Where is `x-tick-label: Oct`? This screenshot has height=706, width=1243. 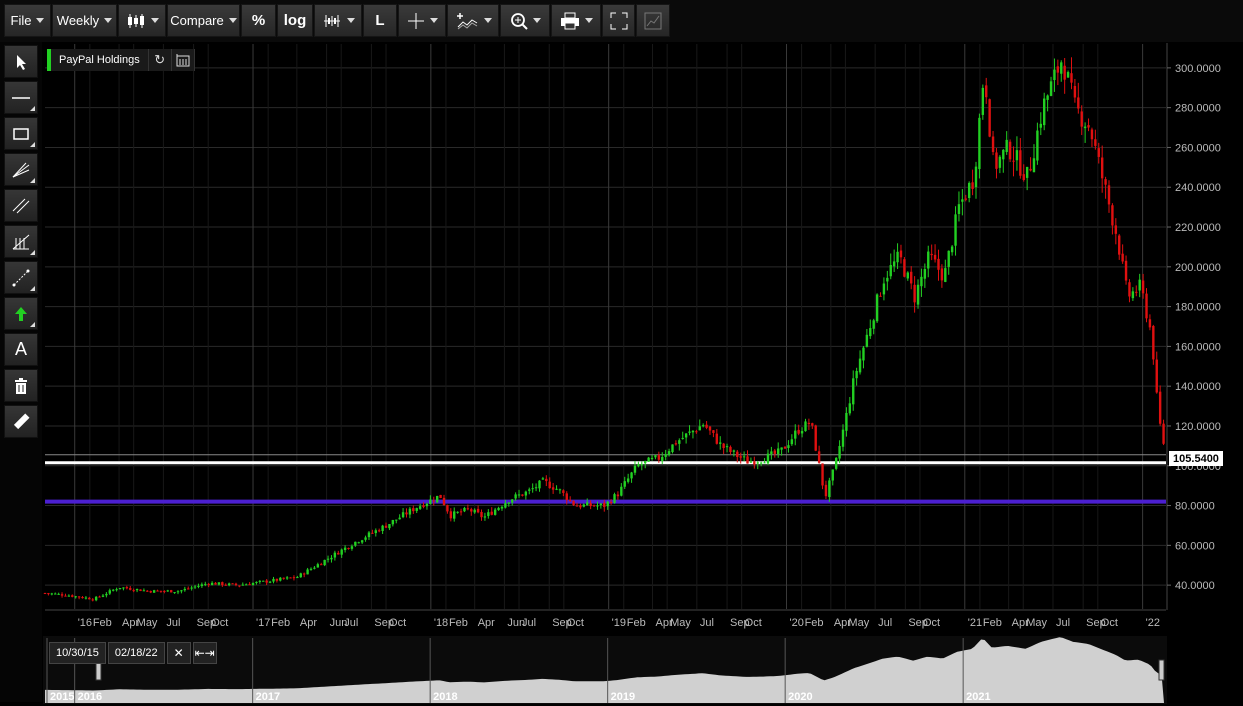 x-tick-label: Oct is located at coordinates (753, 623).